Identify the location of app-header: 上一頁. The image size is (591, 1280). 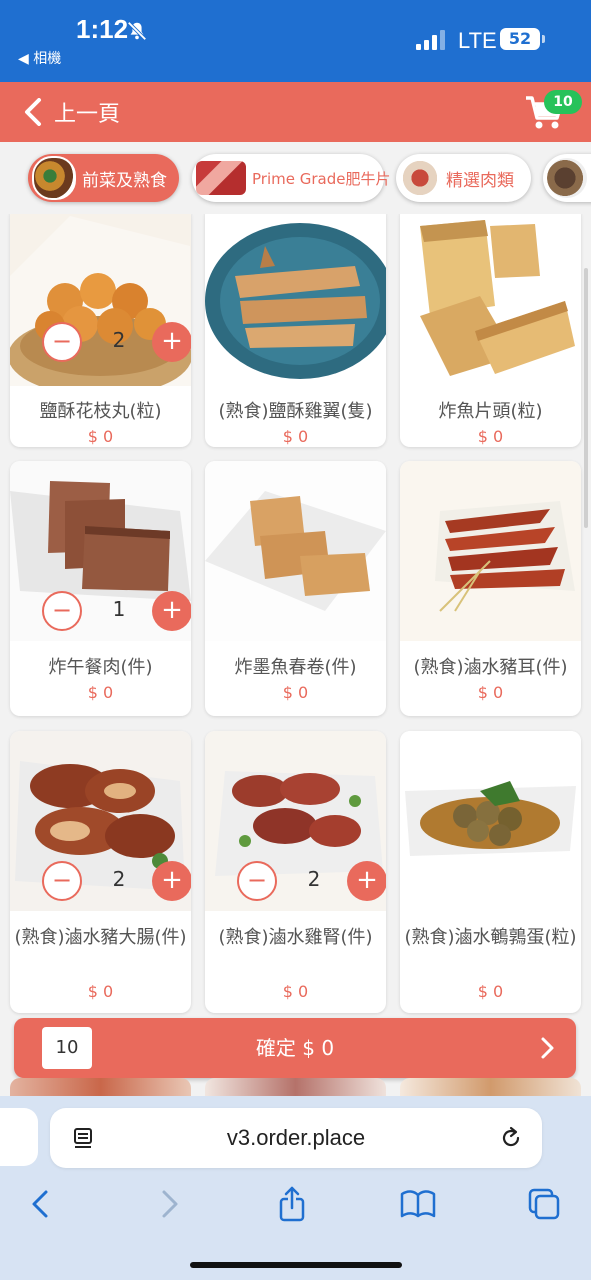
(295, 112).